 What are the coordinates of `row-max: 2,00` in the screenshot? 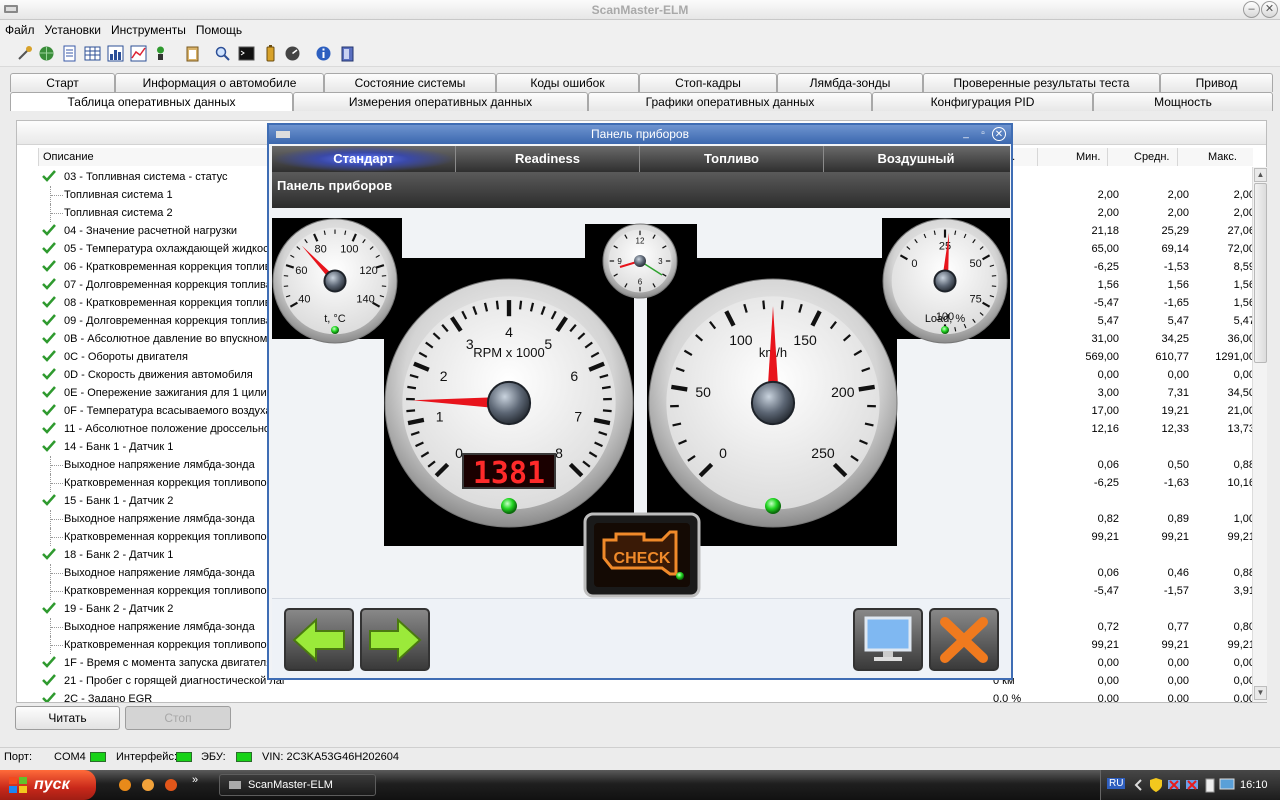 It's located at (1243, 213).